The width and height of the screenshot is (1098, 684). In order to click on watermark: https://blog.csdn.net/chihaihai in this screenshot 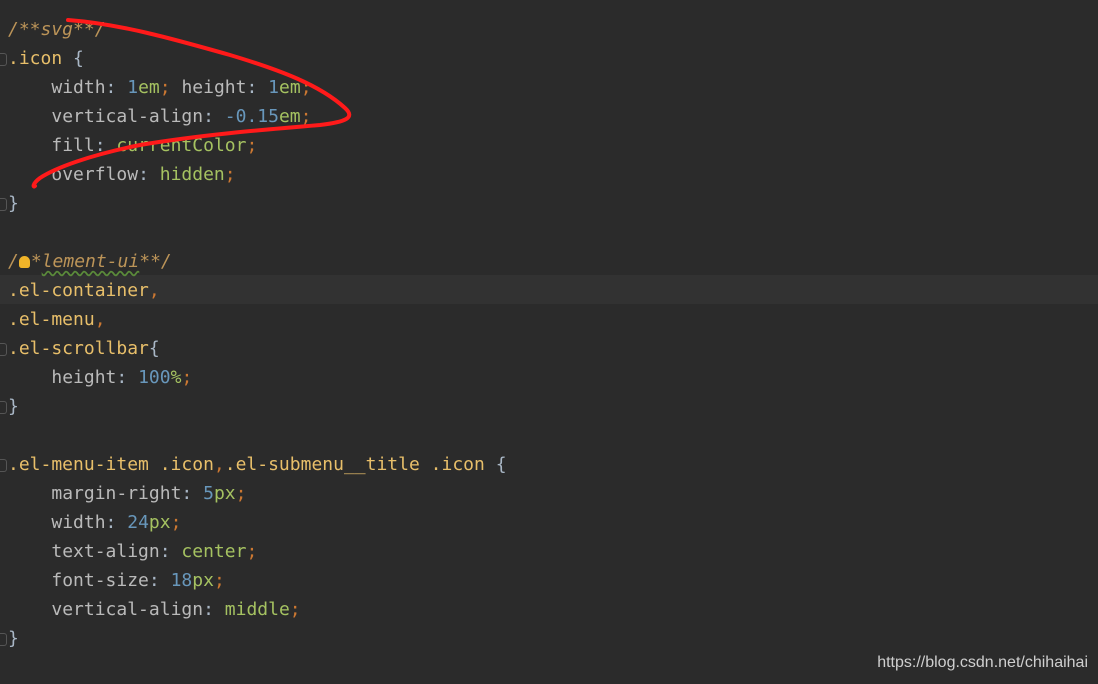, I will do `click(982, 662)`.